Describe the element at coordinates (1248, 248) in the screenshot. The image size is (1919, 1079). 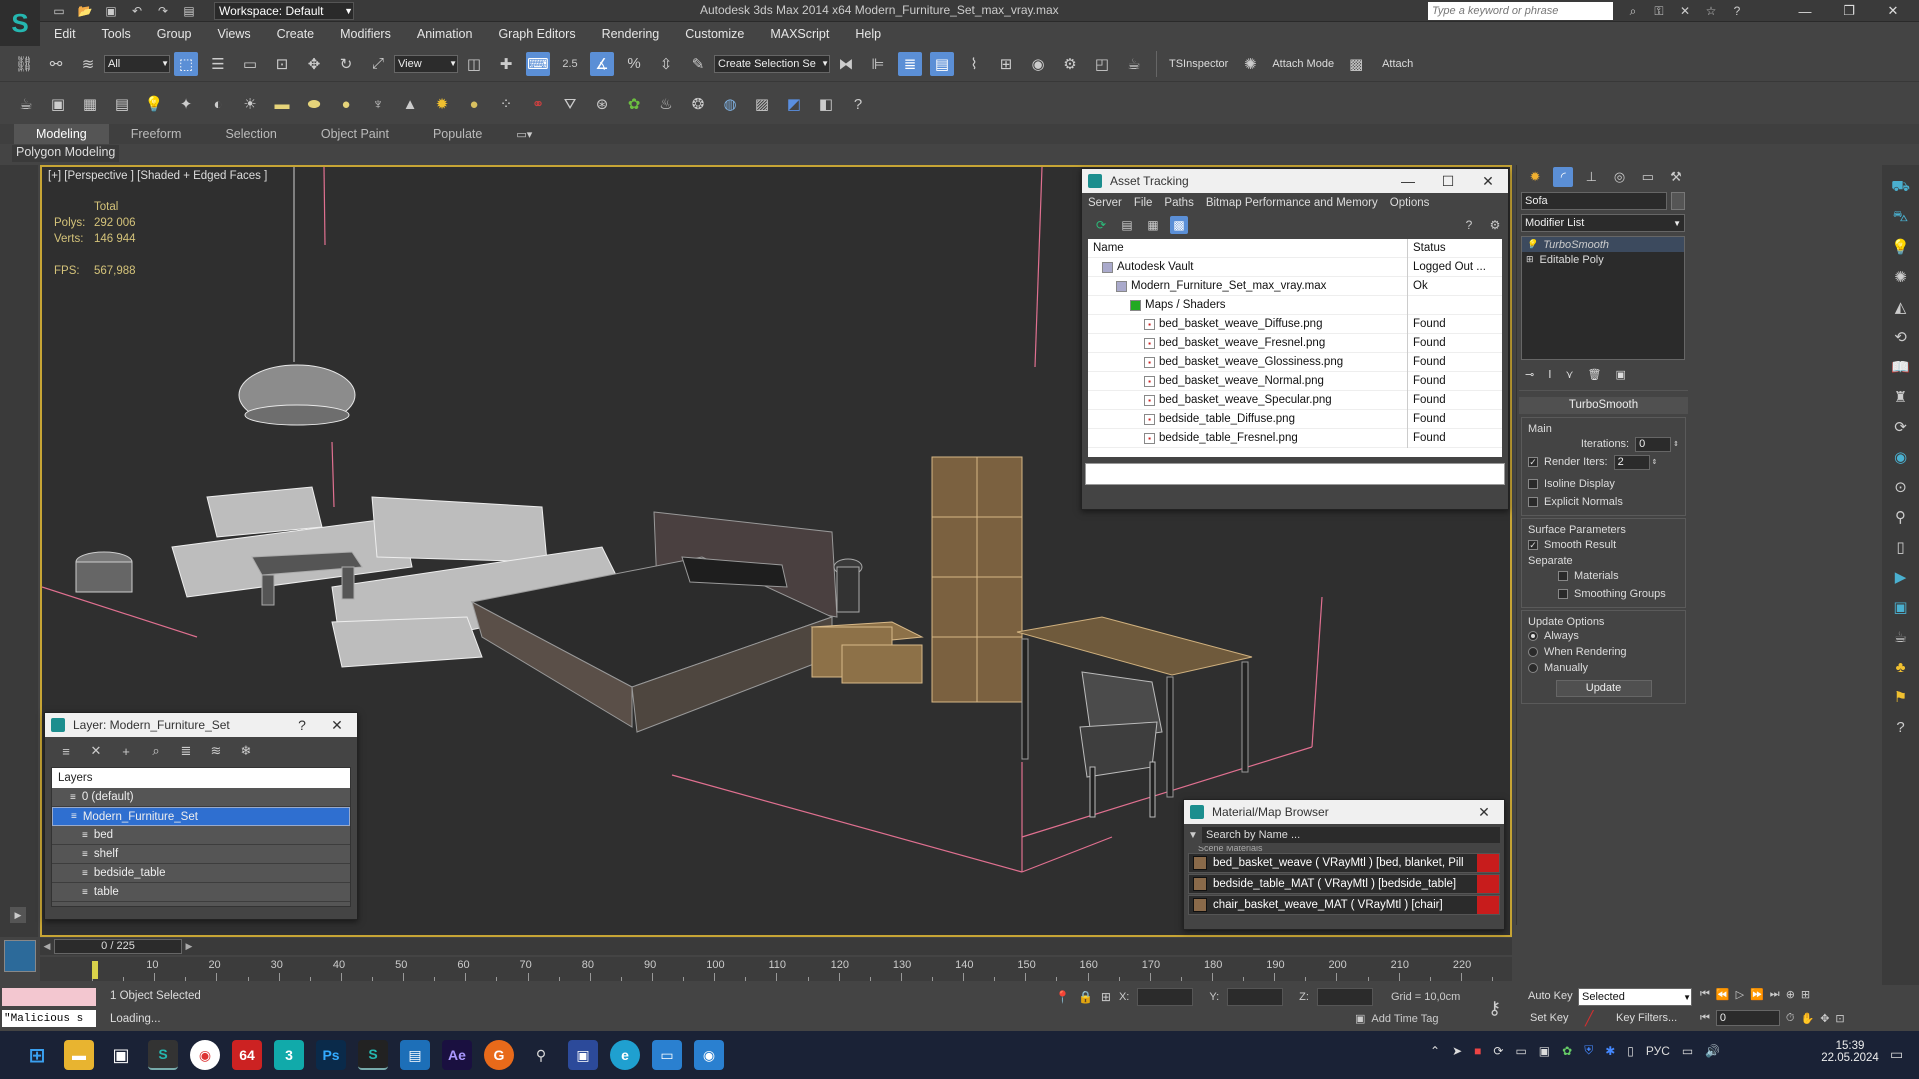
I see `asset-col-name: Name` at that location.